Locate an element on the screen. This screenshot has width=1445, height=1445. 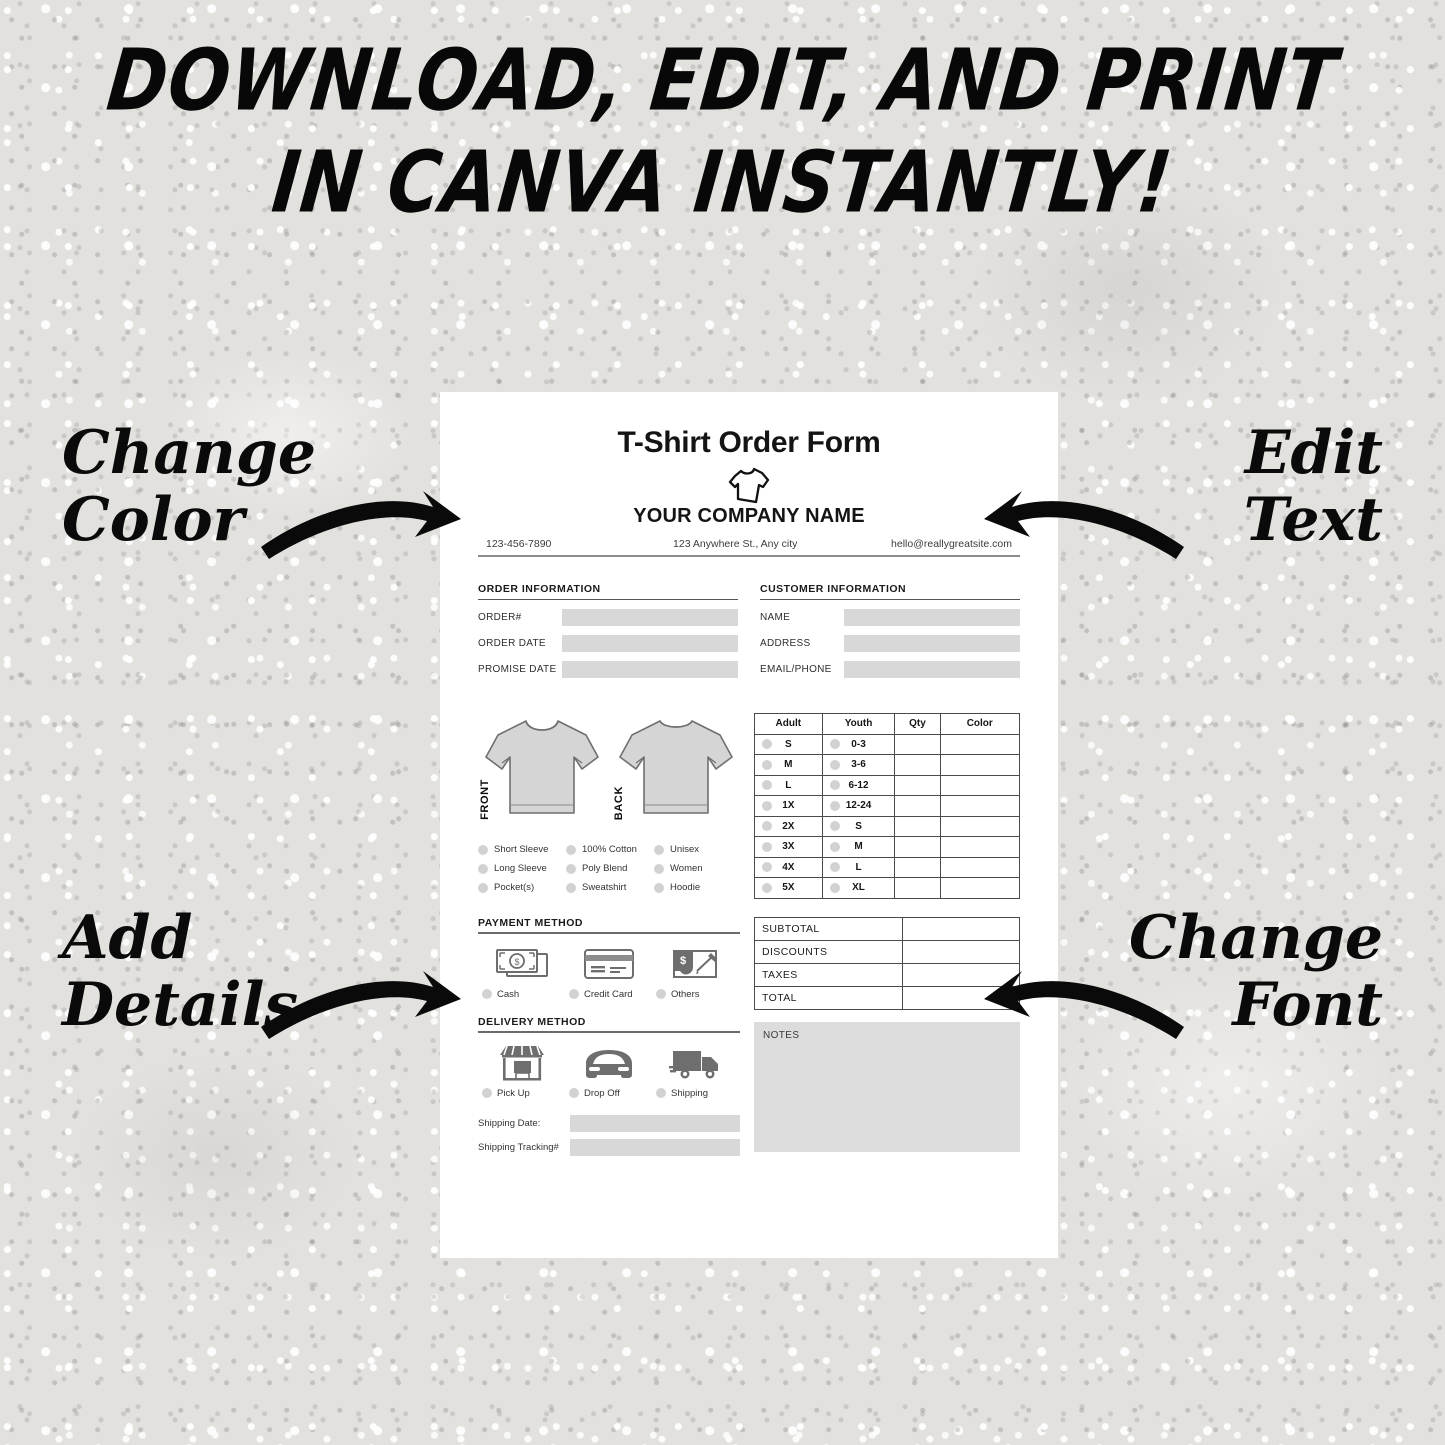
size-cell-youth: L is located at coordinates (858, 867).